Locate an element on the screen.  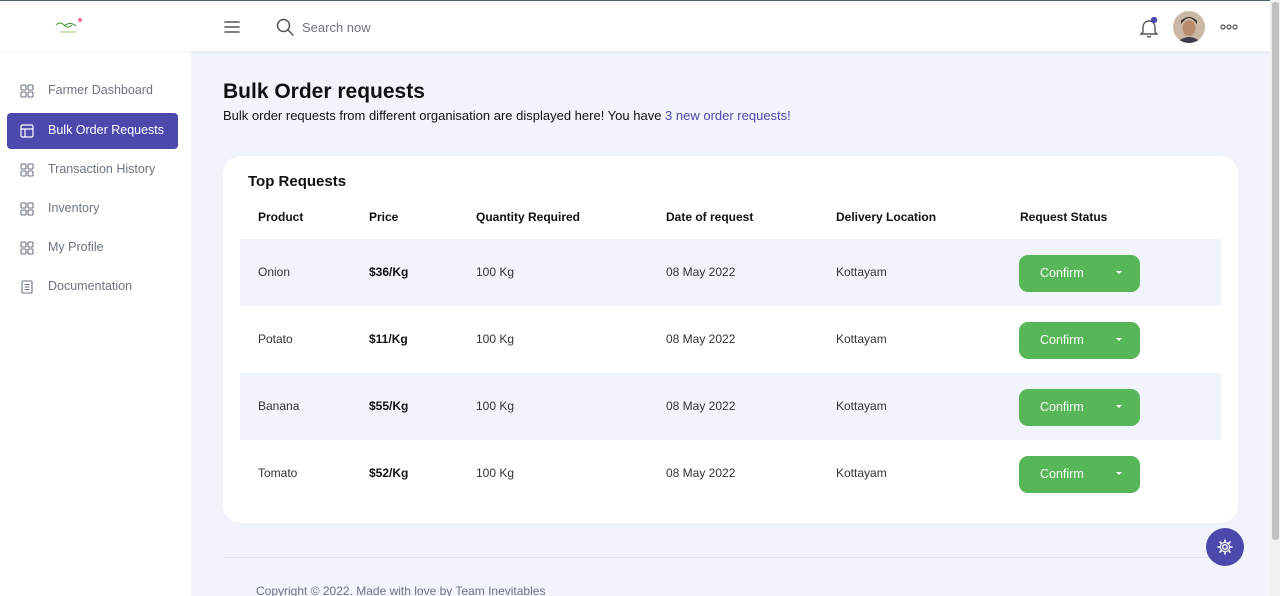
new-requests-count: 3 new order requests! is located at coordinates (728, 115).